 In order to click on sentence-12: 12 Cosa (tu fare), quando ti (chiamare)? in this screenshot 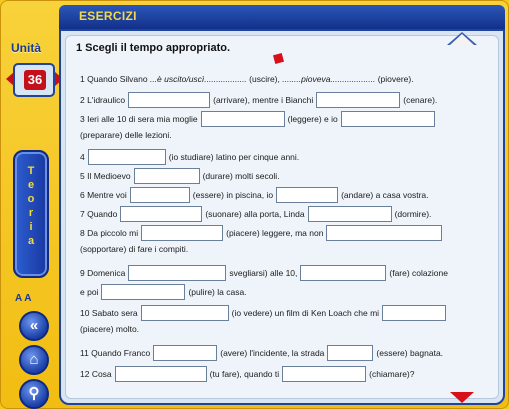, I will do `click(247, 374)`.